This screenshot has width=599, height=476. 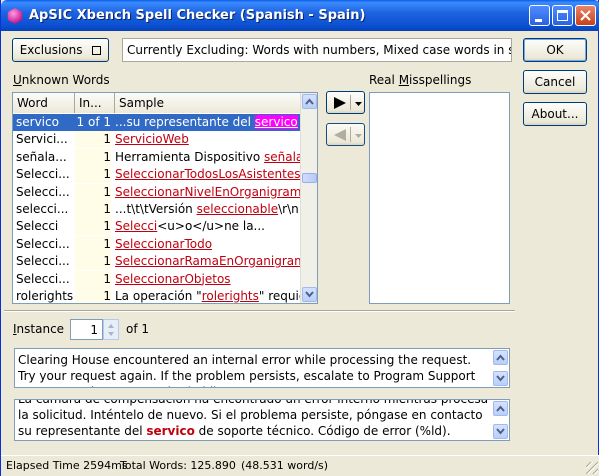 I want to click on row-sample: SeleccionarTodo, so click(x=208, y=244).